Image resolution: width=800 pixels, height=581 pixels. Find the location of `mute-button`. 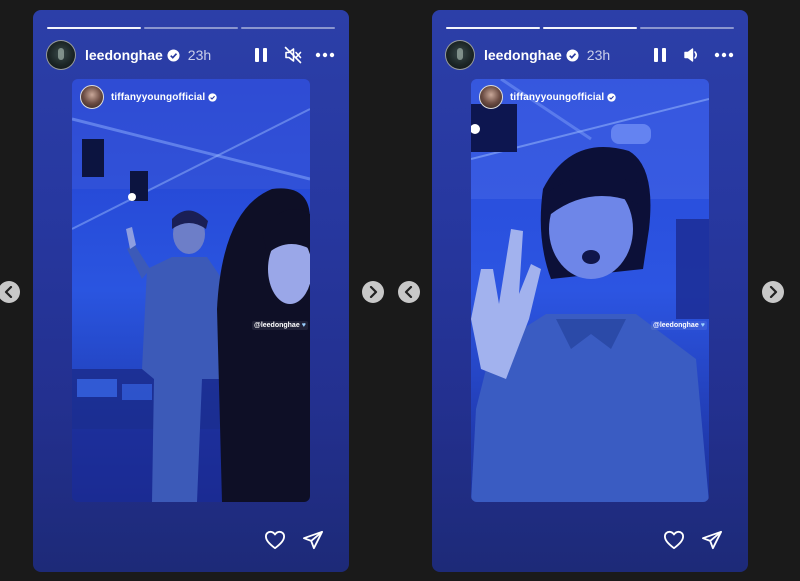

mute-button is located at coordinates (293, 55).